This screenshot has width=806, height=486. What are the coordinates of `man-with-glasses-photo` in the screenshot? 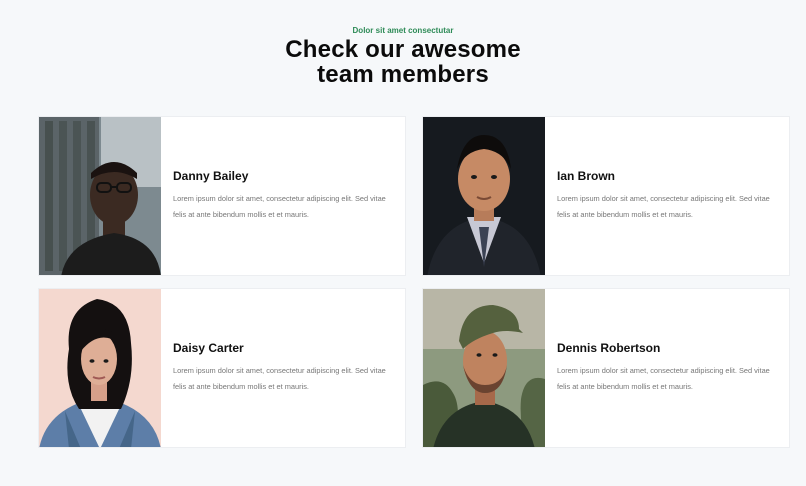 It's located at (100, 196).